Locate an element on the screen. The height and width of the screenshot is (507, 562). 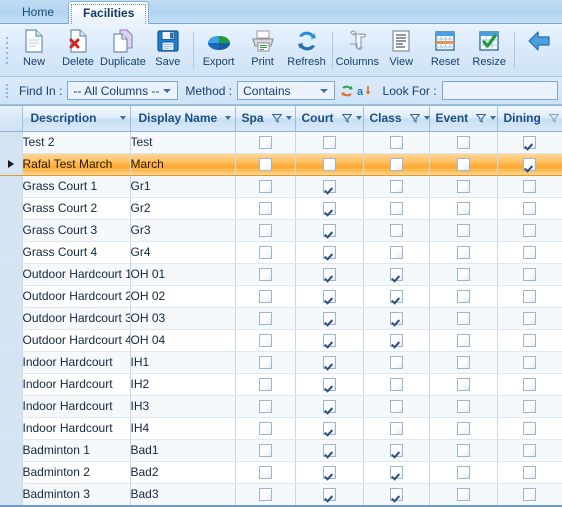
table-row: Grass Court 1 Gr1 is located at coordinates (281, 186).